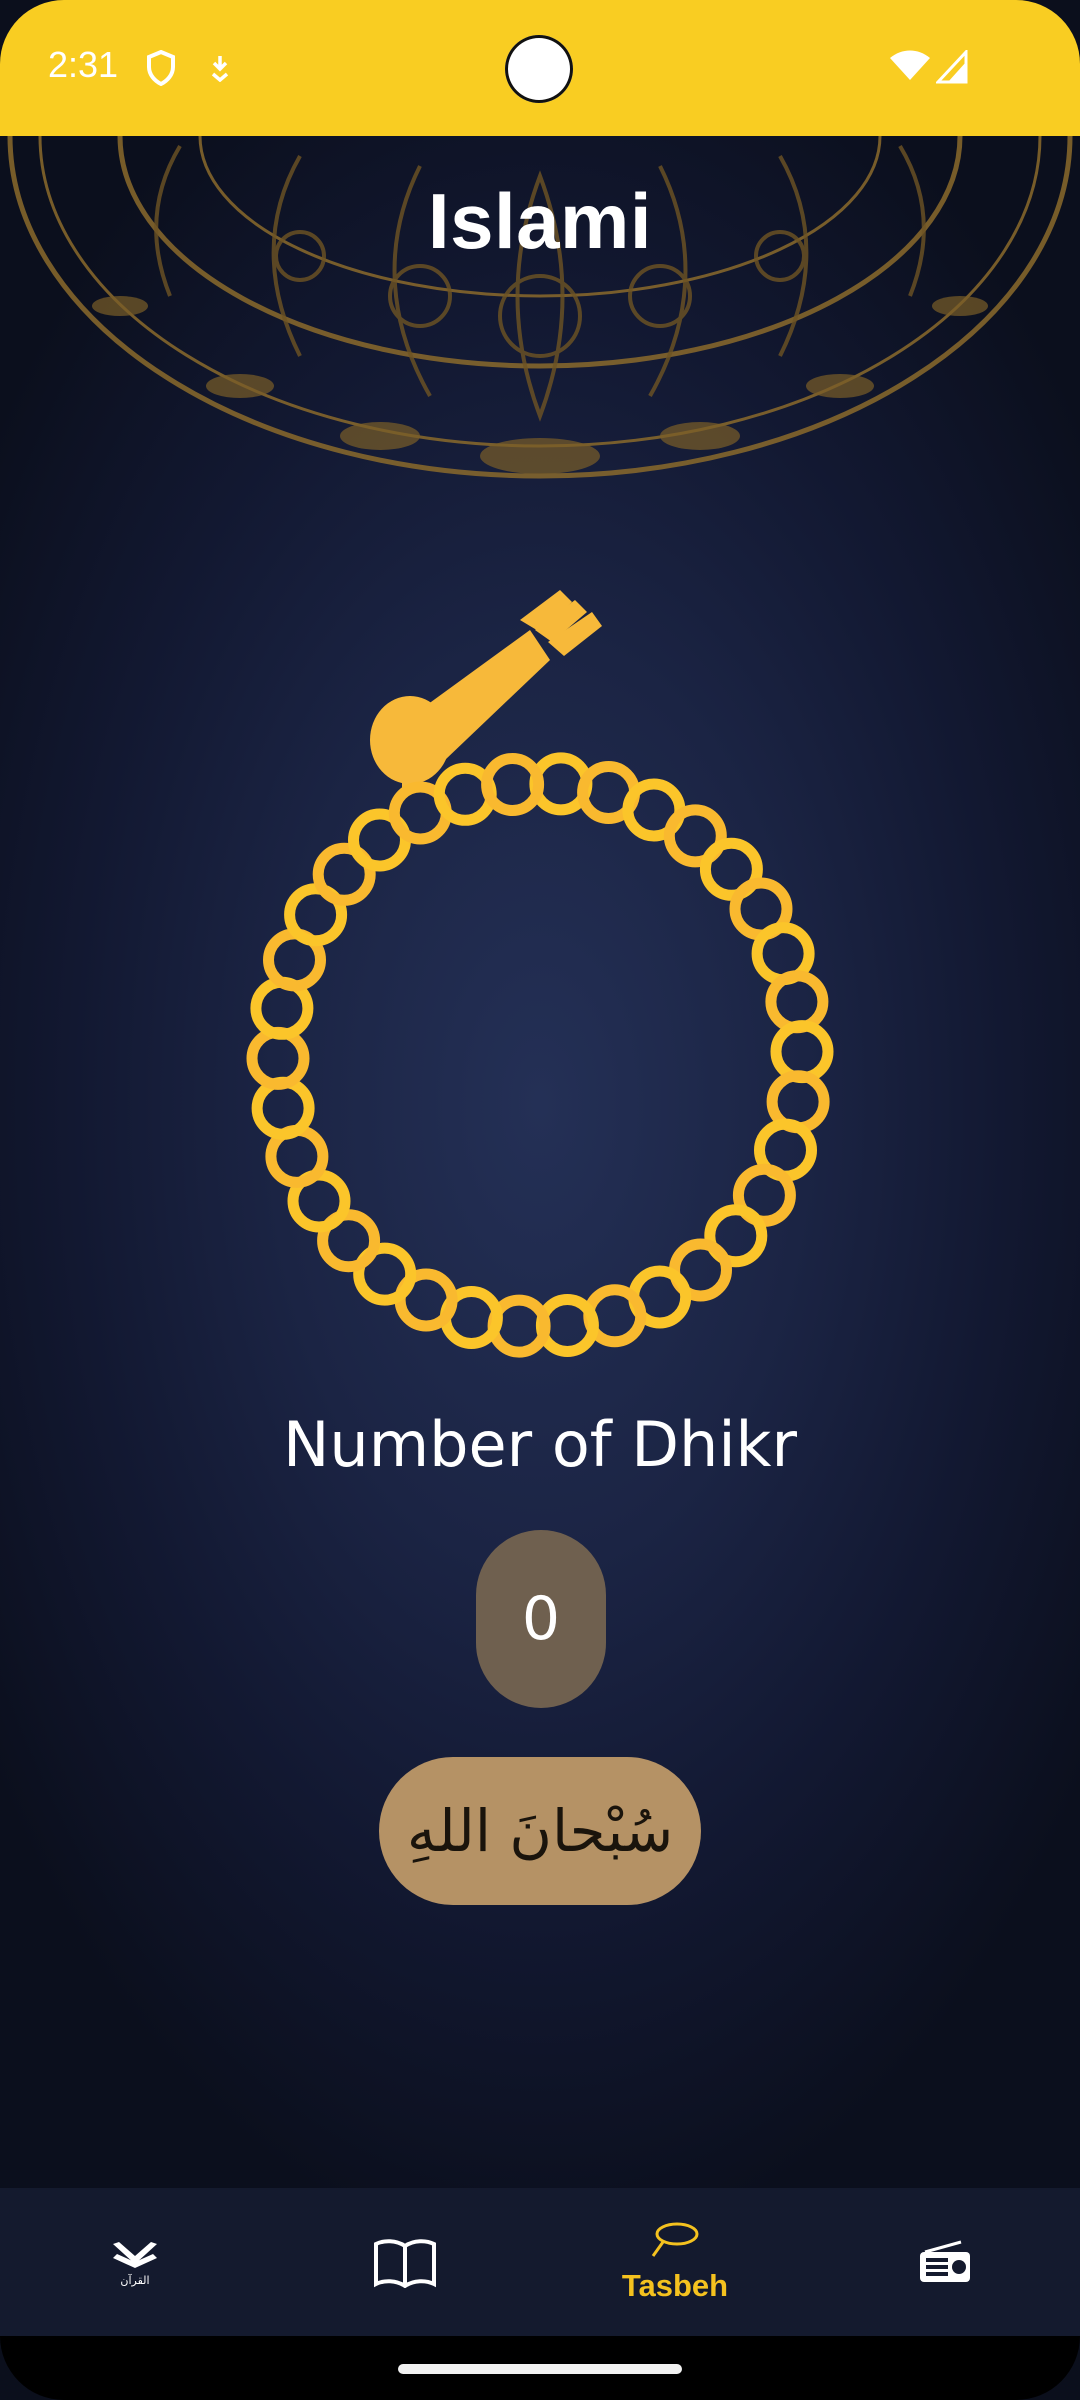  I want to click on dhikr-count-label: Number of Dhikr, so click(540, 1444).